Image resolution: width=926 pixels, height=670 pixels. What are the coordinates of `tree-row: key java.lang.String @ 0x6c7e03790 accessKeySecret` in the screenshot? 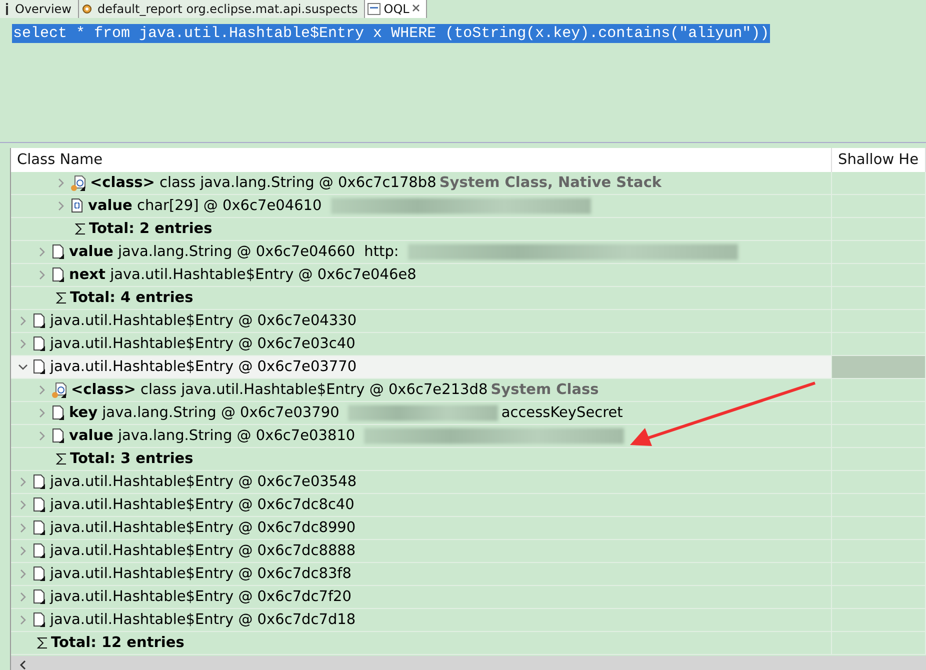 It's located at (468, 413).